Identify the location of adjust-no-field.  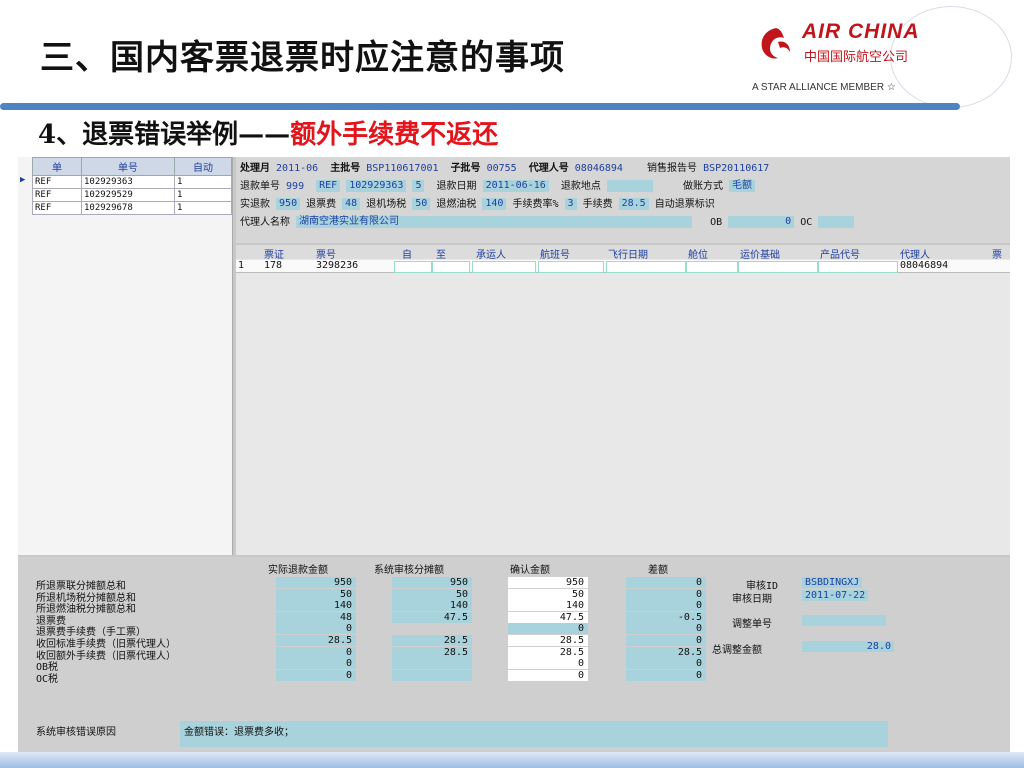
(844, 620).